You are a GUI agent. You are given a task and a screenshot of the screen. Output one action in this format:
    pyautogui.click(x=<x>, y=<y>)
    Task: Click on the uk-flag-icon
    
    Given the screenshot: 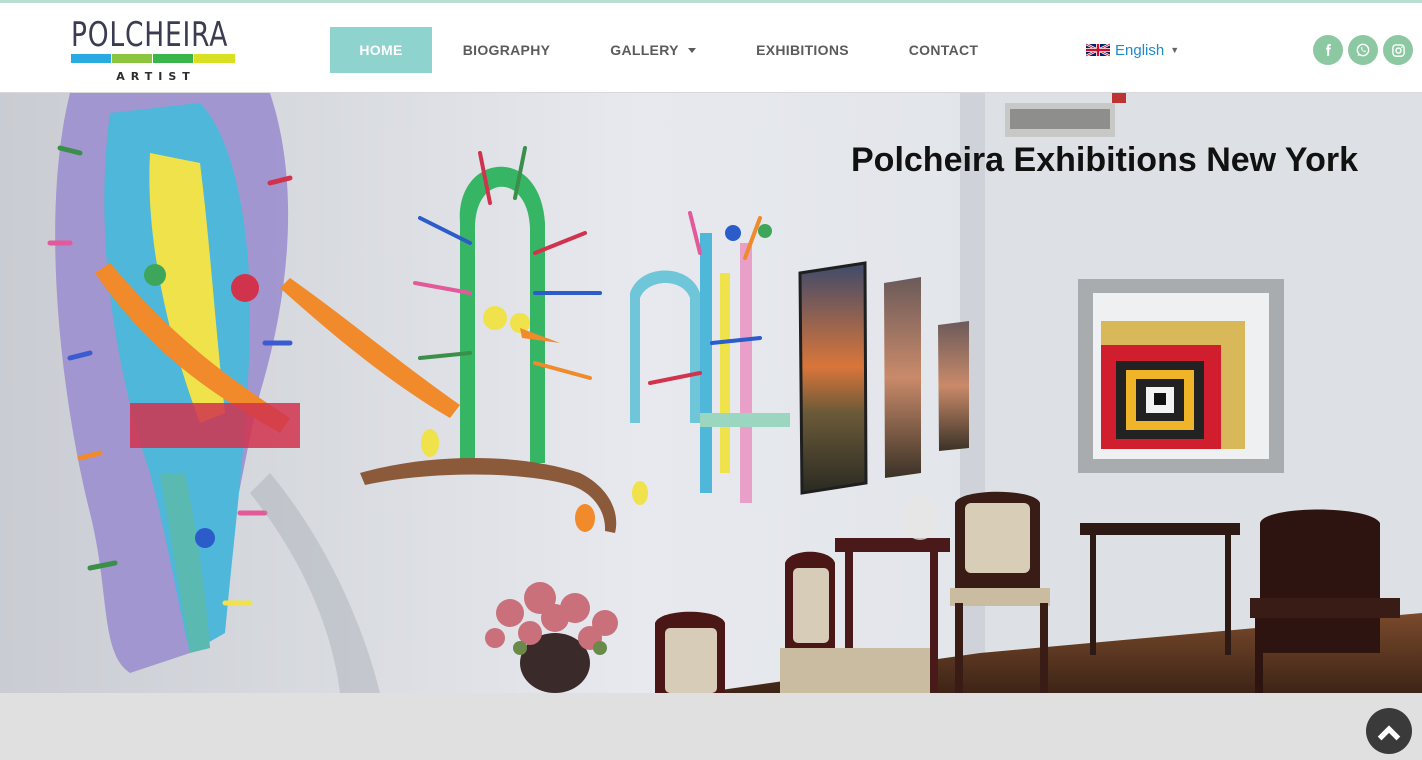 What is the action you would take?
    pyautogui.click(x=1098, y=50)
    